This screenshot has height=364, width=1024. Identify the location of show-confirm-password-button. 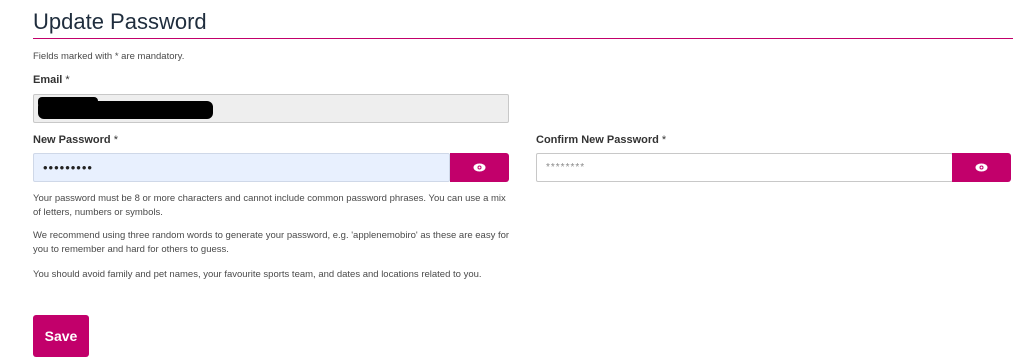
(981, 167).